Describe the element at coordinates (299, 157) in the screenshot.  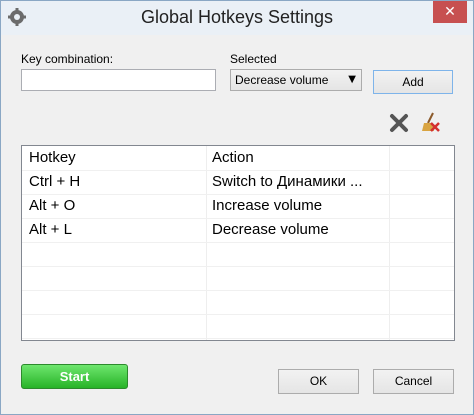
I see `header-action: Action` at that location.